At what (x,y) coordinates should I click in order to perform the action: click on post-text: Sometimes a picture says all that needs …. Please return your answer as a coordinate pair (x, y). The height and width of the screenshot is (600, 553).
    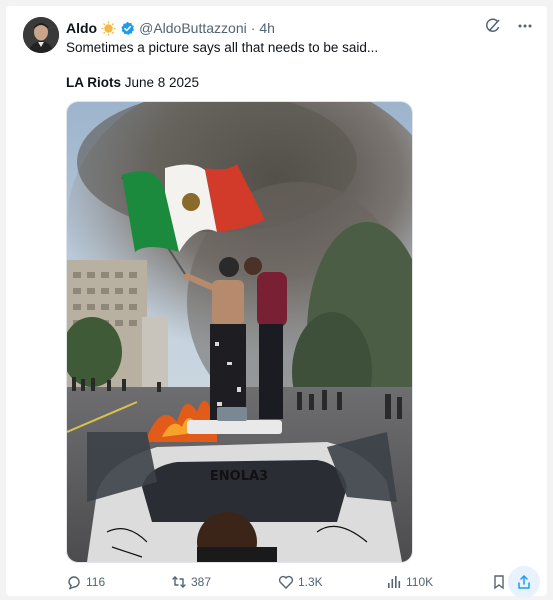
    Looking at the image, I should click on (222, 47).